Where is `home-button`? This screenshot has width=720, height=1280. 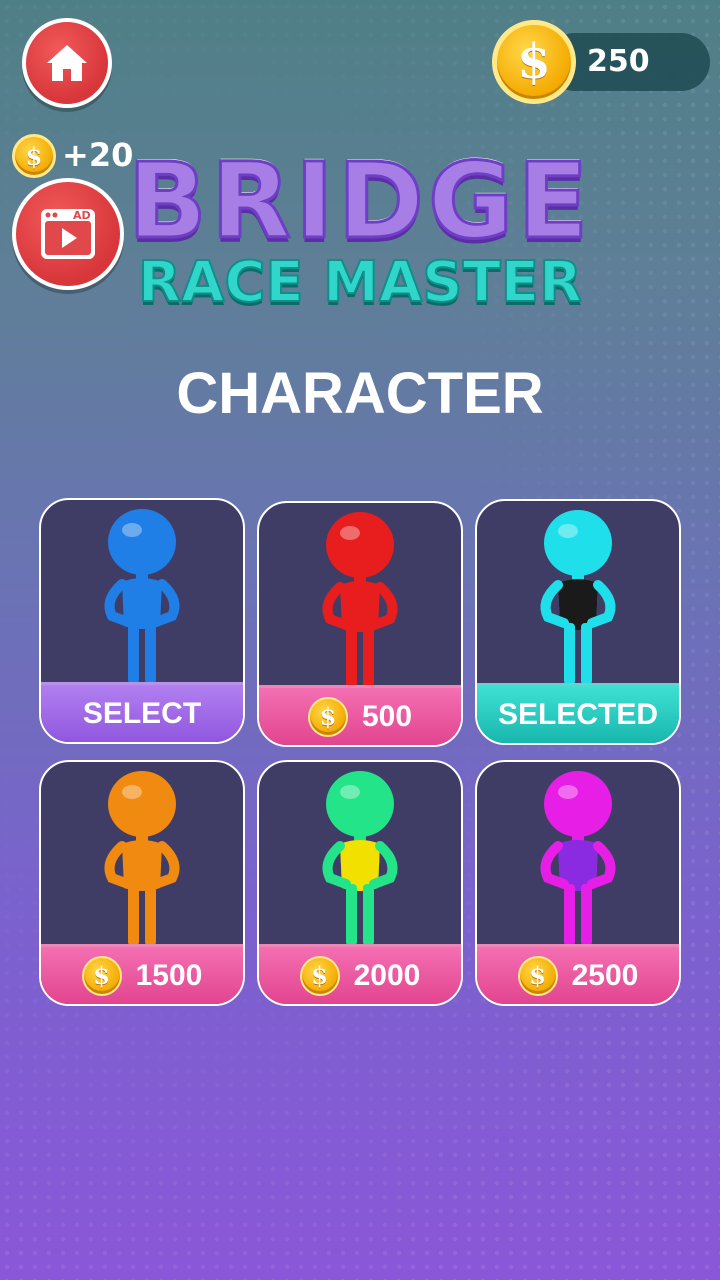
home-button is located at coordinates (67, 63).